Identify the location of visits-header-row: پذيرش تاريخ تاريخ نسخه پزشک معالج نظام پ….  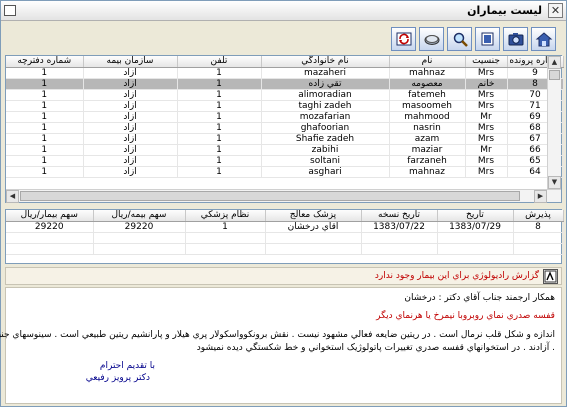
(285, 216).